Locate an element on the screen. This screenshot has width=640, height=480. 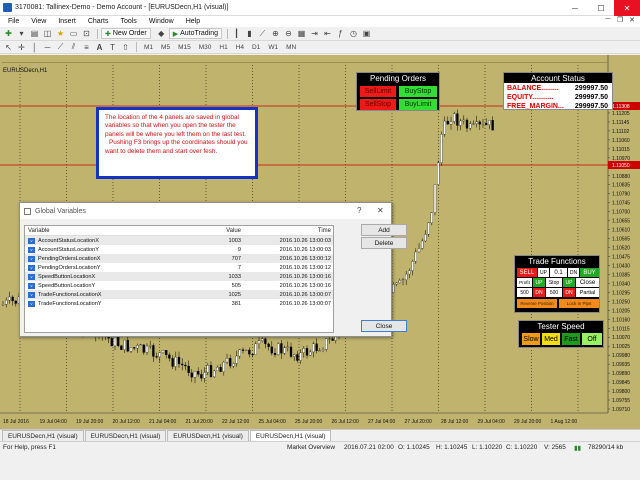
templates-icon: ▣ is located at coordinates (366, 34).